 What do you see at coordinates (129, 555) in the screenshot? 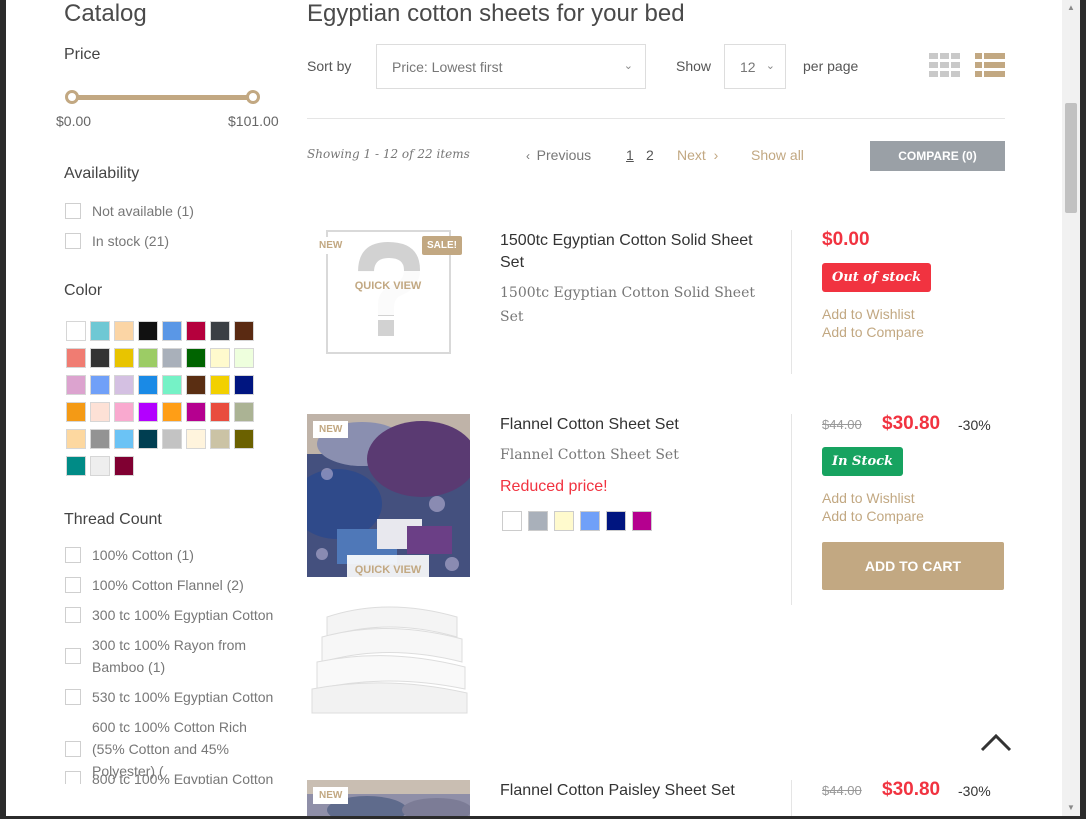
I see `filter-thread-100-cotton: 100% Cotton (1)` at bounding box center [129, 555].